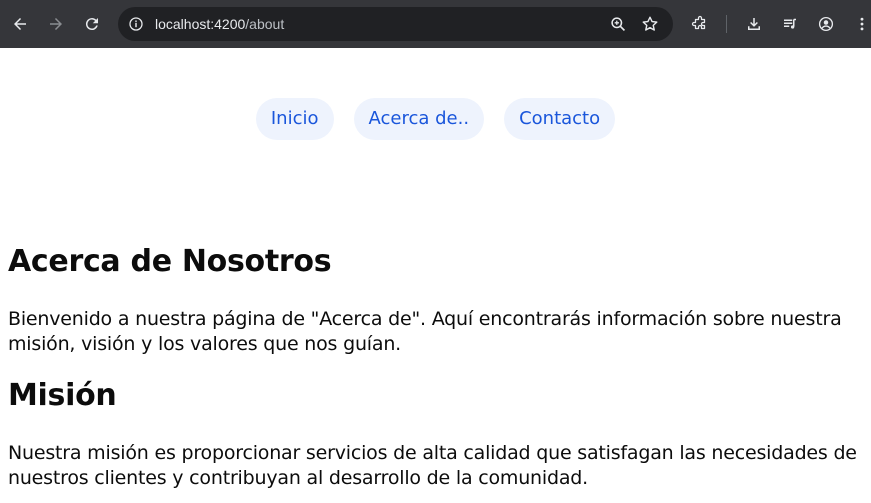 This screenshot has width=871, height=503. I want to click on main-nav: Inicio Acerca de.. Contacto, so click(435, 119).